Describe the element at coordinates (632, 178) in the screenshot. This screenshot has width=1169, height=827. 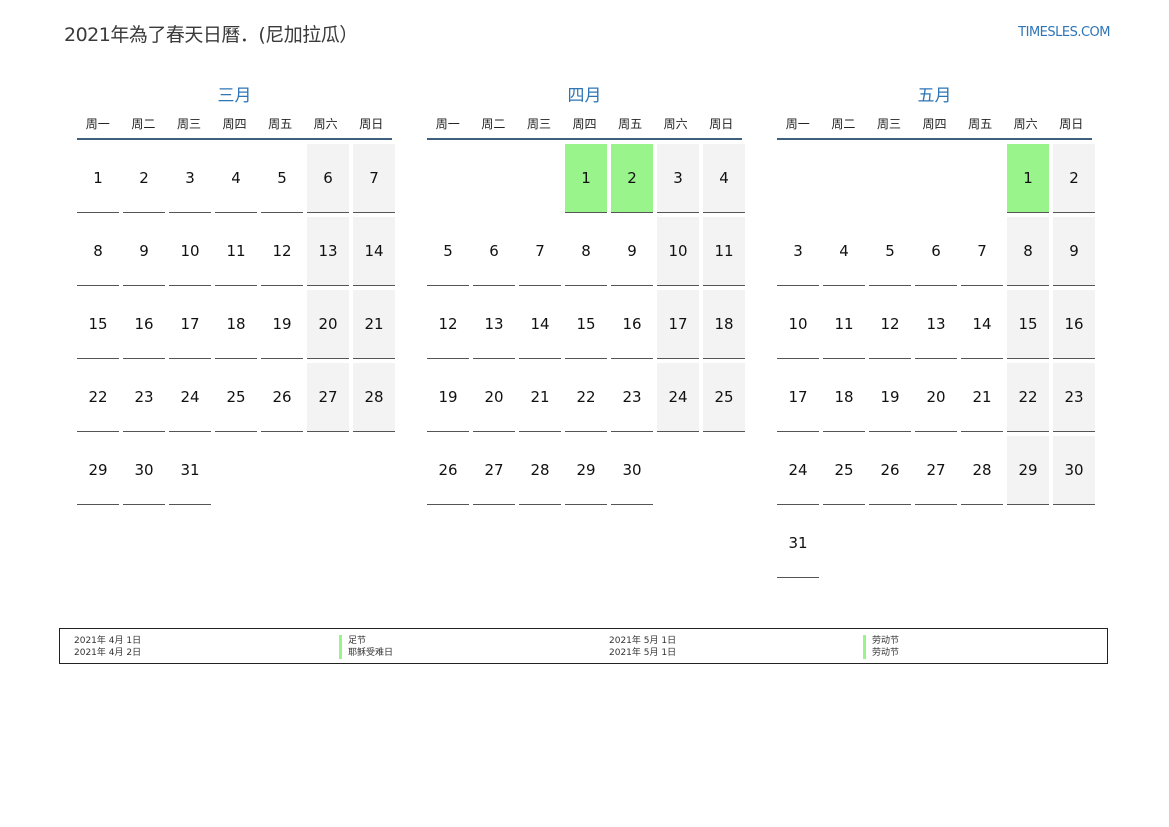
I see `holiday-day-cell: 2` at that location.